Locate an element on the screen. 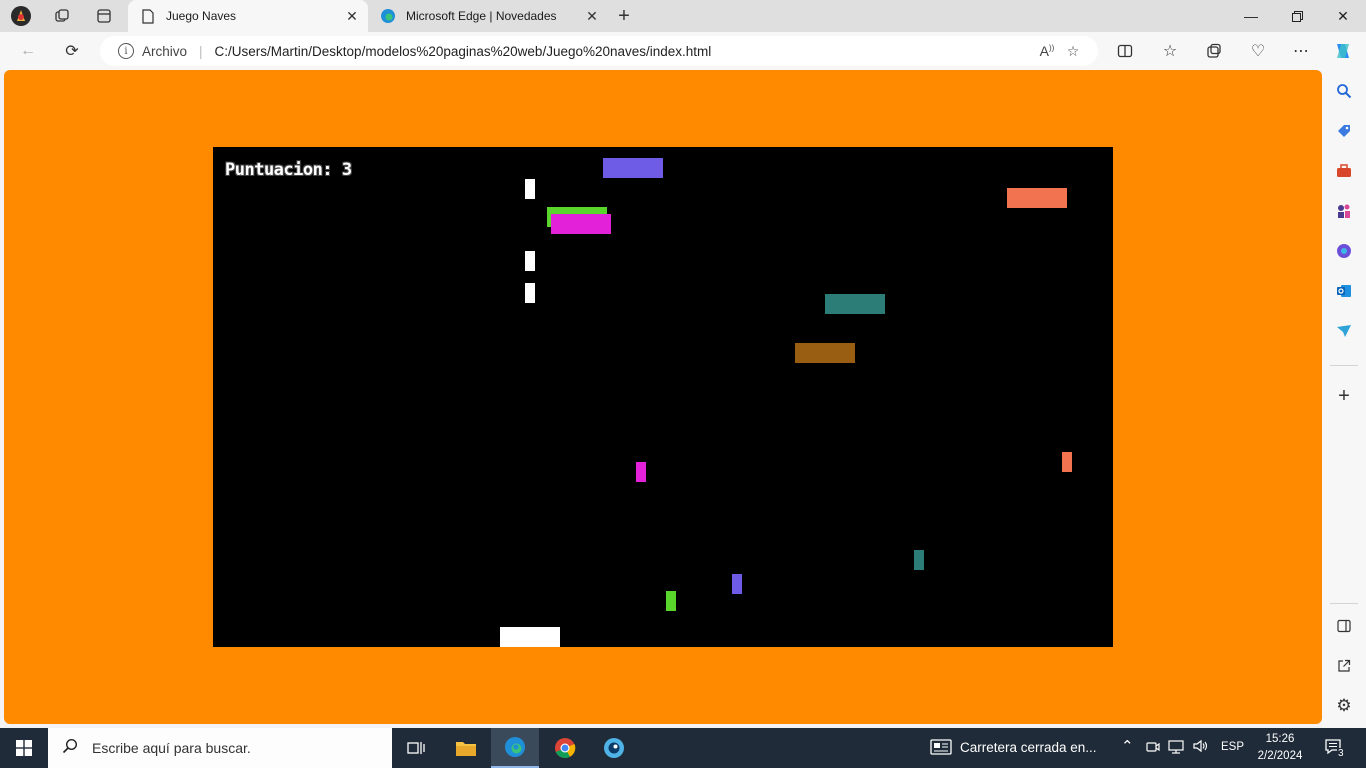 This screenshot has height=768, width=1366. edge-icon is located at coordinates (388, 16).